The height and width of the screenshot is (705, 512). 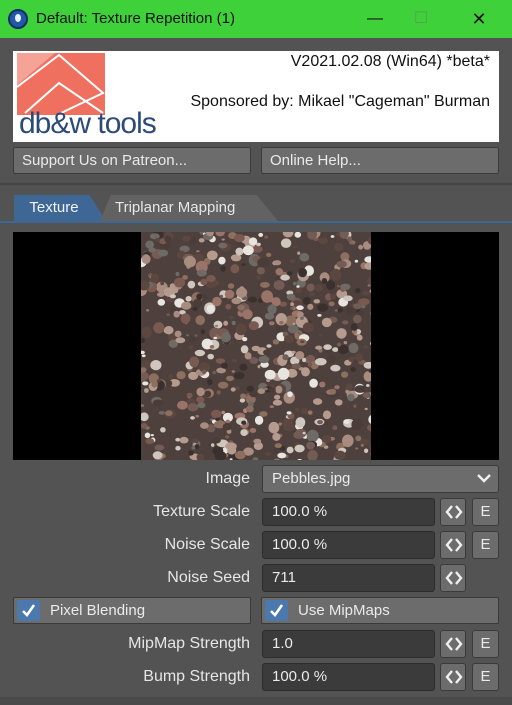 I want to click on noise-scale-envelope-button, so click(x=453, y=545).